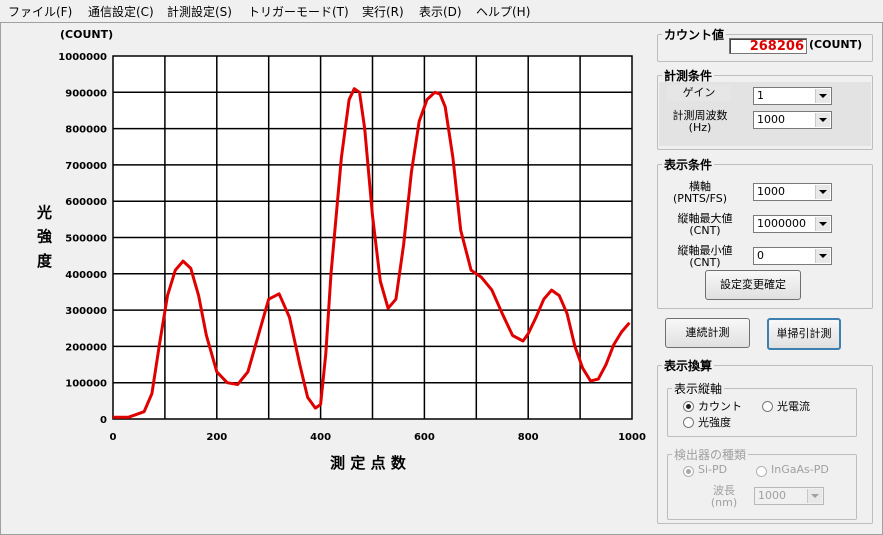 This screenshot has width=883, height=535. What do you see at coordinates (705, 224) in the screenshot?
I see `ymax-label: 縦軸最大値 (CNT)` at bounding box center [705, 224].